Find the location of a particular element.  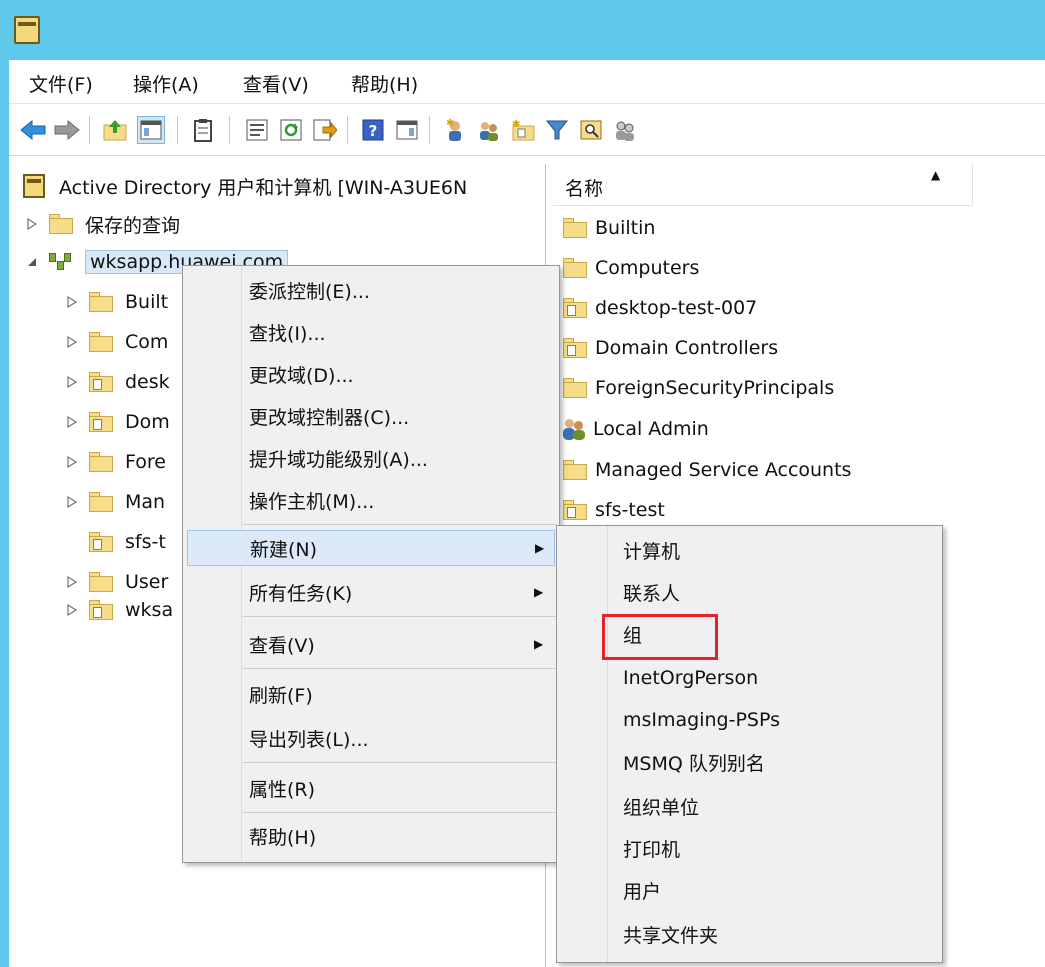

tree-item-domain-controllers: Dom is located at coordinates (117, 422).